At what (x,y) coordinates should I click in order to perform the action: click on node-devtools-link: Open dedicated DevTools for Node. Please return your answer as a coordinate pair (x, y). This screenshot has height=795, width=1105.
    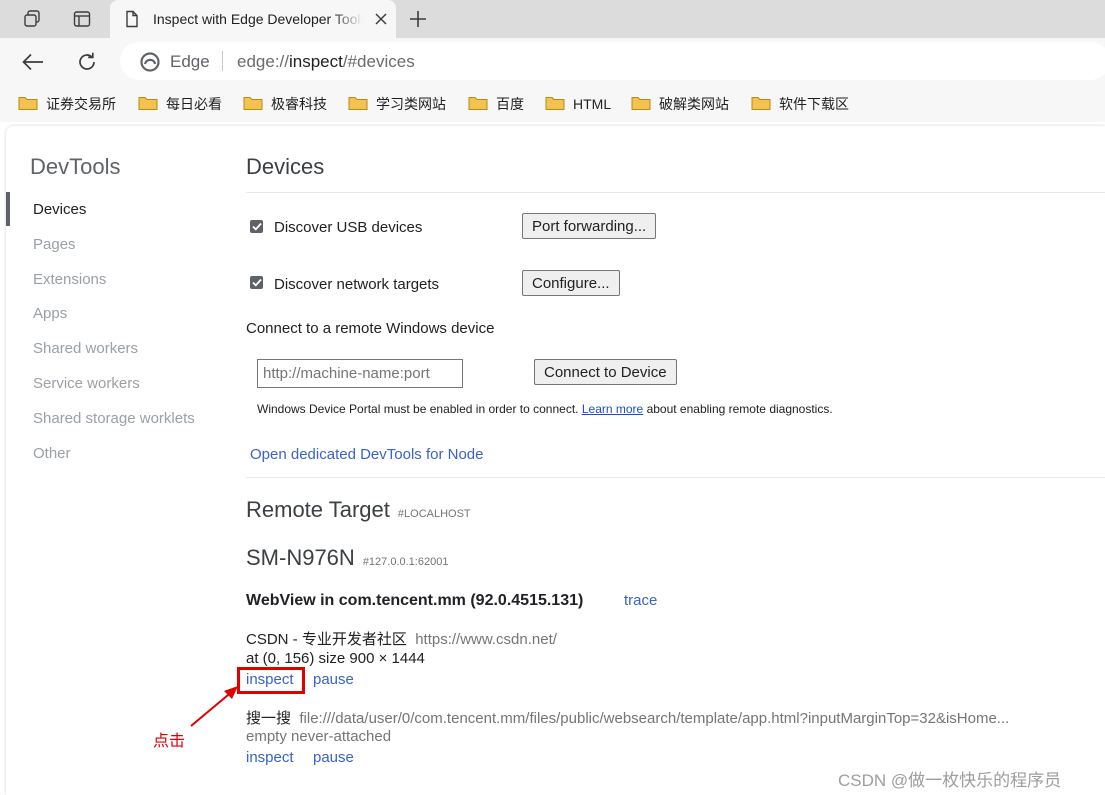
    Looking at the image, I should click on (366, 454).